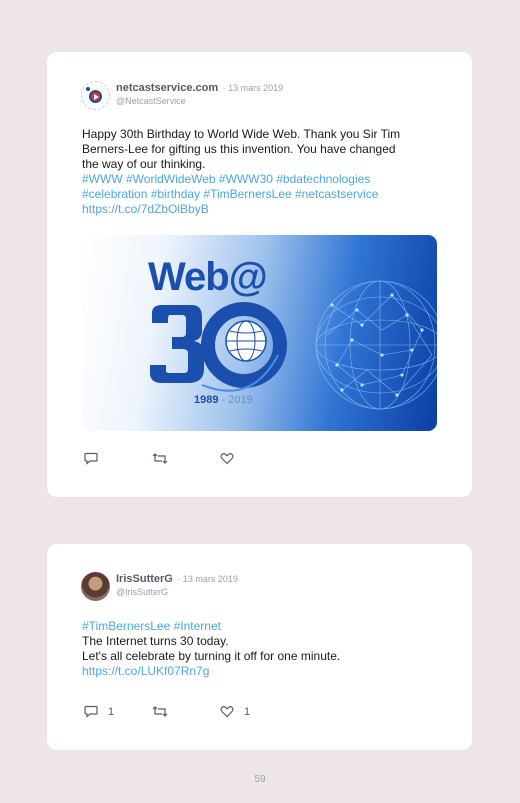 This screenshot has width=520, height=803. What do you see at coordinates (260, 779) in the screenshot?
I see `page-number: 59` at bounding box center [260, 779].